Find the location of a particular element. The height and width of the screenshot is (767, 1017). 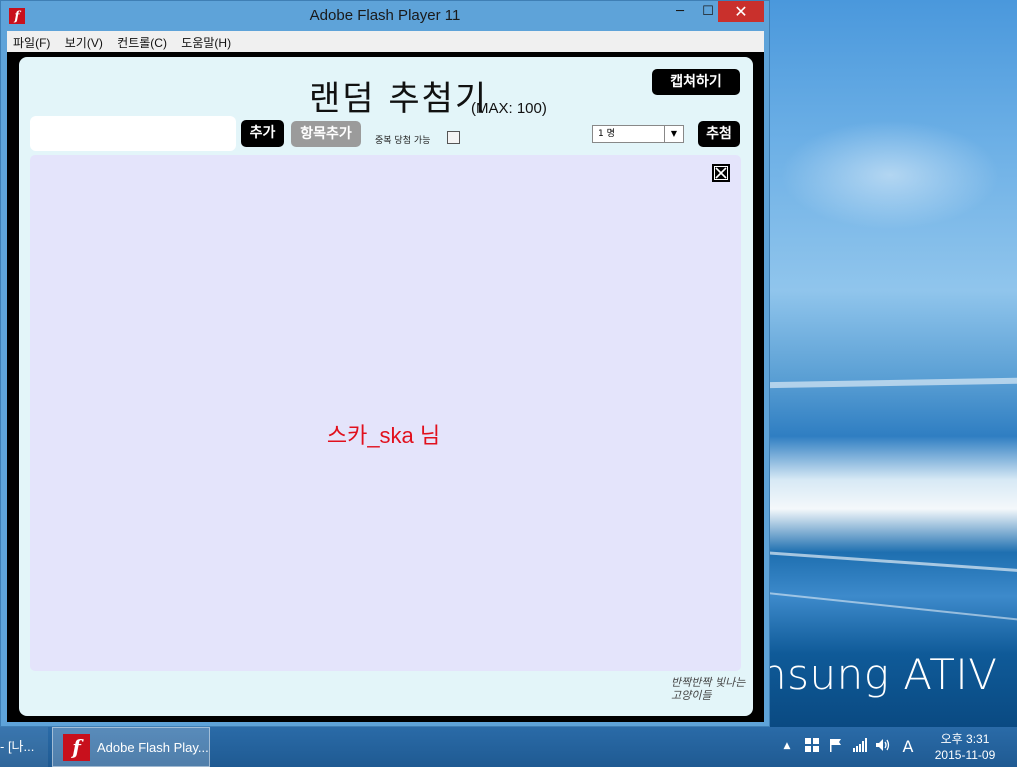

wallpaper-cloud is located at coordinates (890, 175).